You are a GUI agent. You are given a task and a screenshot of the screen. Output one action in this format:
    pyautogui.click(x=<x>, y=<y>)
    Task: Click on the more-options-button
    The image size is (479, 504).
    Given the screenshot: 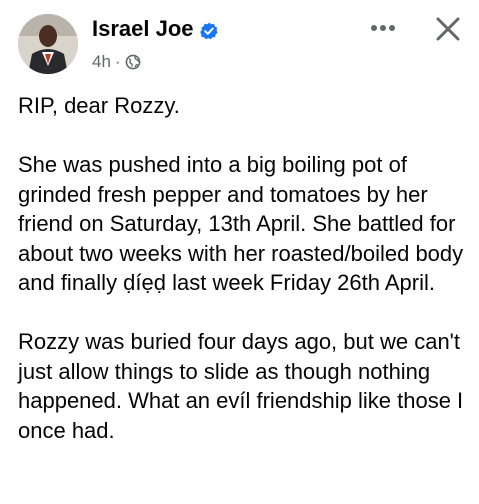 What is the action you would take?
    pyautogui.click(x=383, y=28)
    